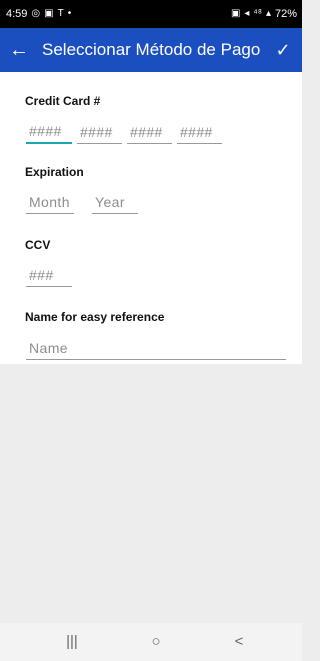 The height and width of the screenshot is (661, 320). What do you see at coordinates (268, 13) in the screenshot?
I see `signal-icon: ▴` at bounding box center [268, 13].